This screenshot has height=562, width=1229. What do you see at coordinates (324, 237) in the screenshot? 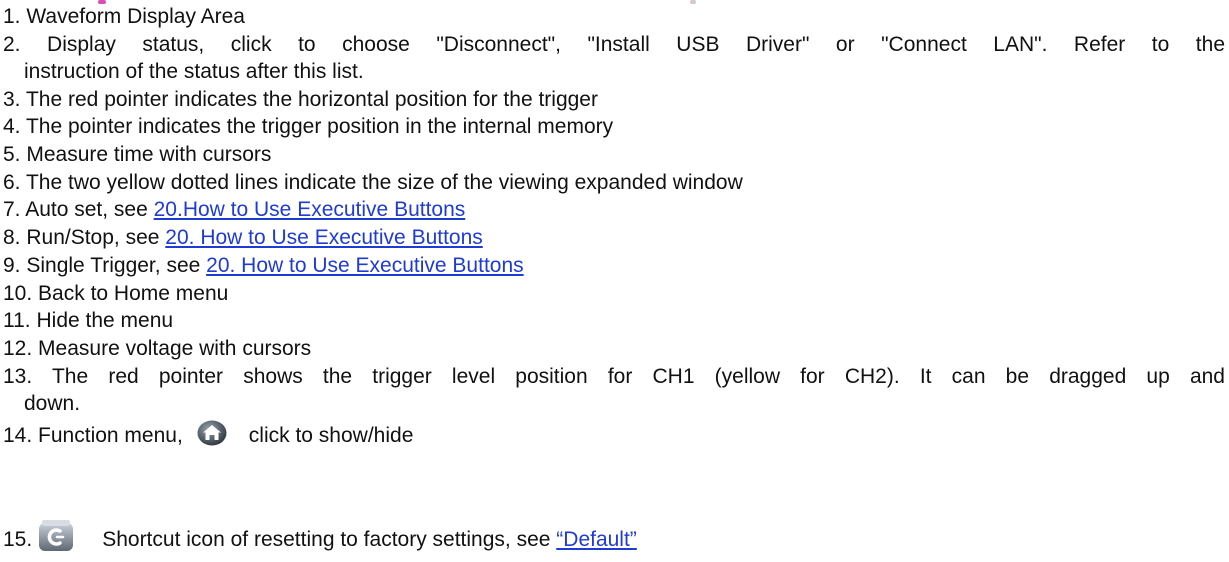
I see `executive-buttons-link-run-stop: 20. How to Use Executive Buttons` at bounding box center [324, 237].